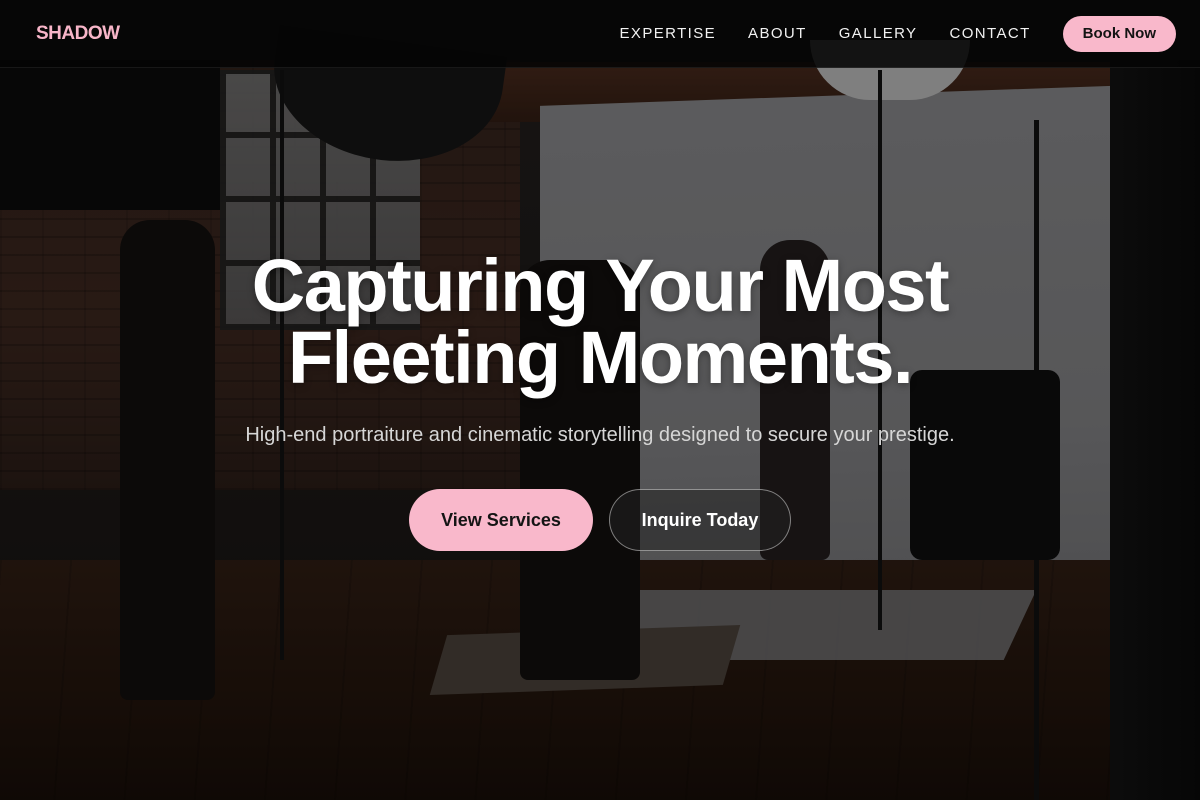 The width and height of the screenshot is (1200, 800). I want to click on site-logo: SHADOW, so click(78, 34).